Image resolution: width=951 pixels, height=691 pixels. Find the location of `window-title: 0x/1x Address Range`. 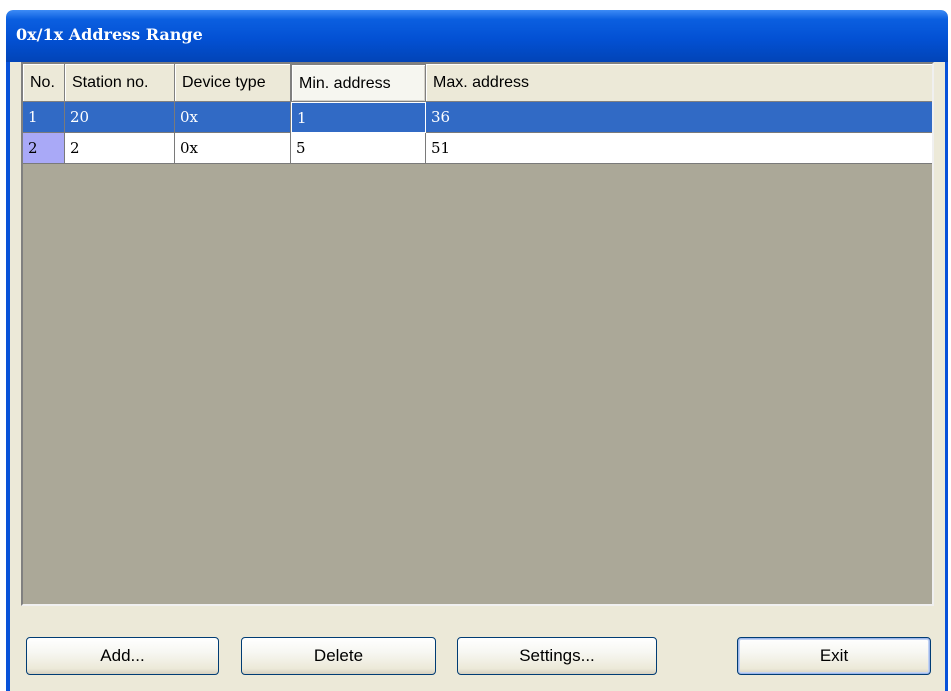

window-title: 0x/1x Address Range is located at coordinates (109, 34).